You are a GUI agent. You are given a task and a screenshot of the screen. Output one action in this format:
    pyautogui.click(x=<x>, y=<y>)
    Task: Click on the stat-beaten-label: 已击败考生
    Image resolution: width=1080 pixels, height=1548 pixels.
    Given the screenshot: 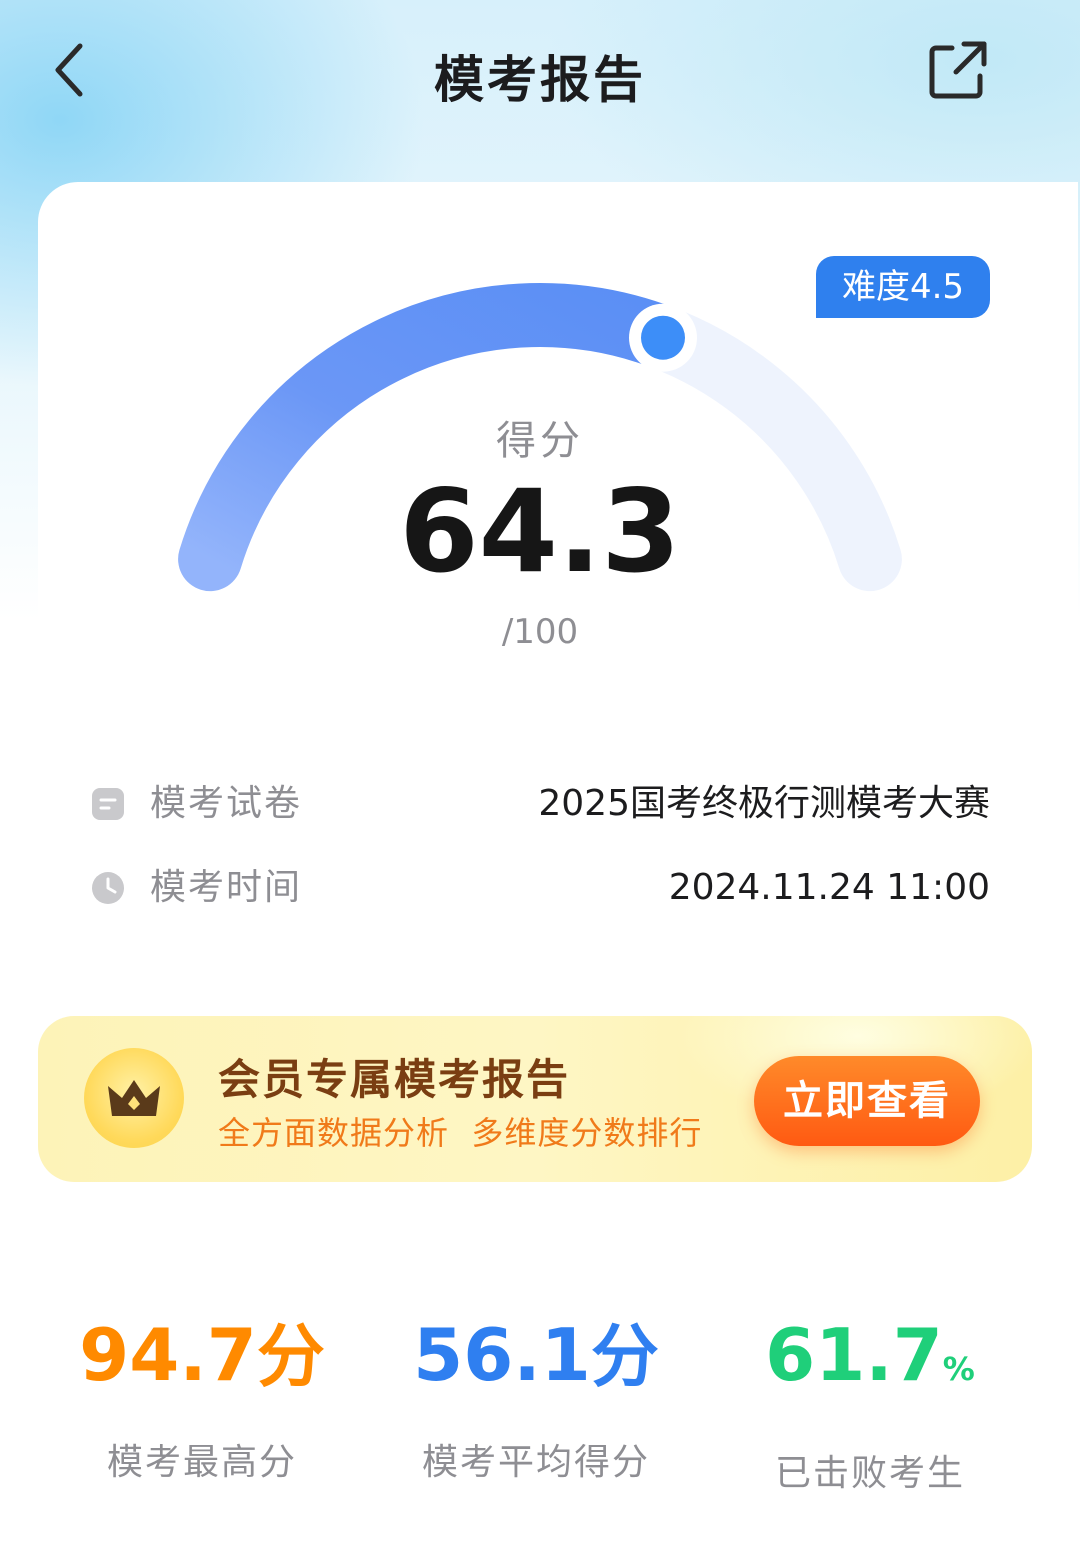 What is the action you would take?
    pyautogui.click(x=869, y=1473)
    